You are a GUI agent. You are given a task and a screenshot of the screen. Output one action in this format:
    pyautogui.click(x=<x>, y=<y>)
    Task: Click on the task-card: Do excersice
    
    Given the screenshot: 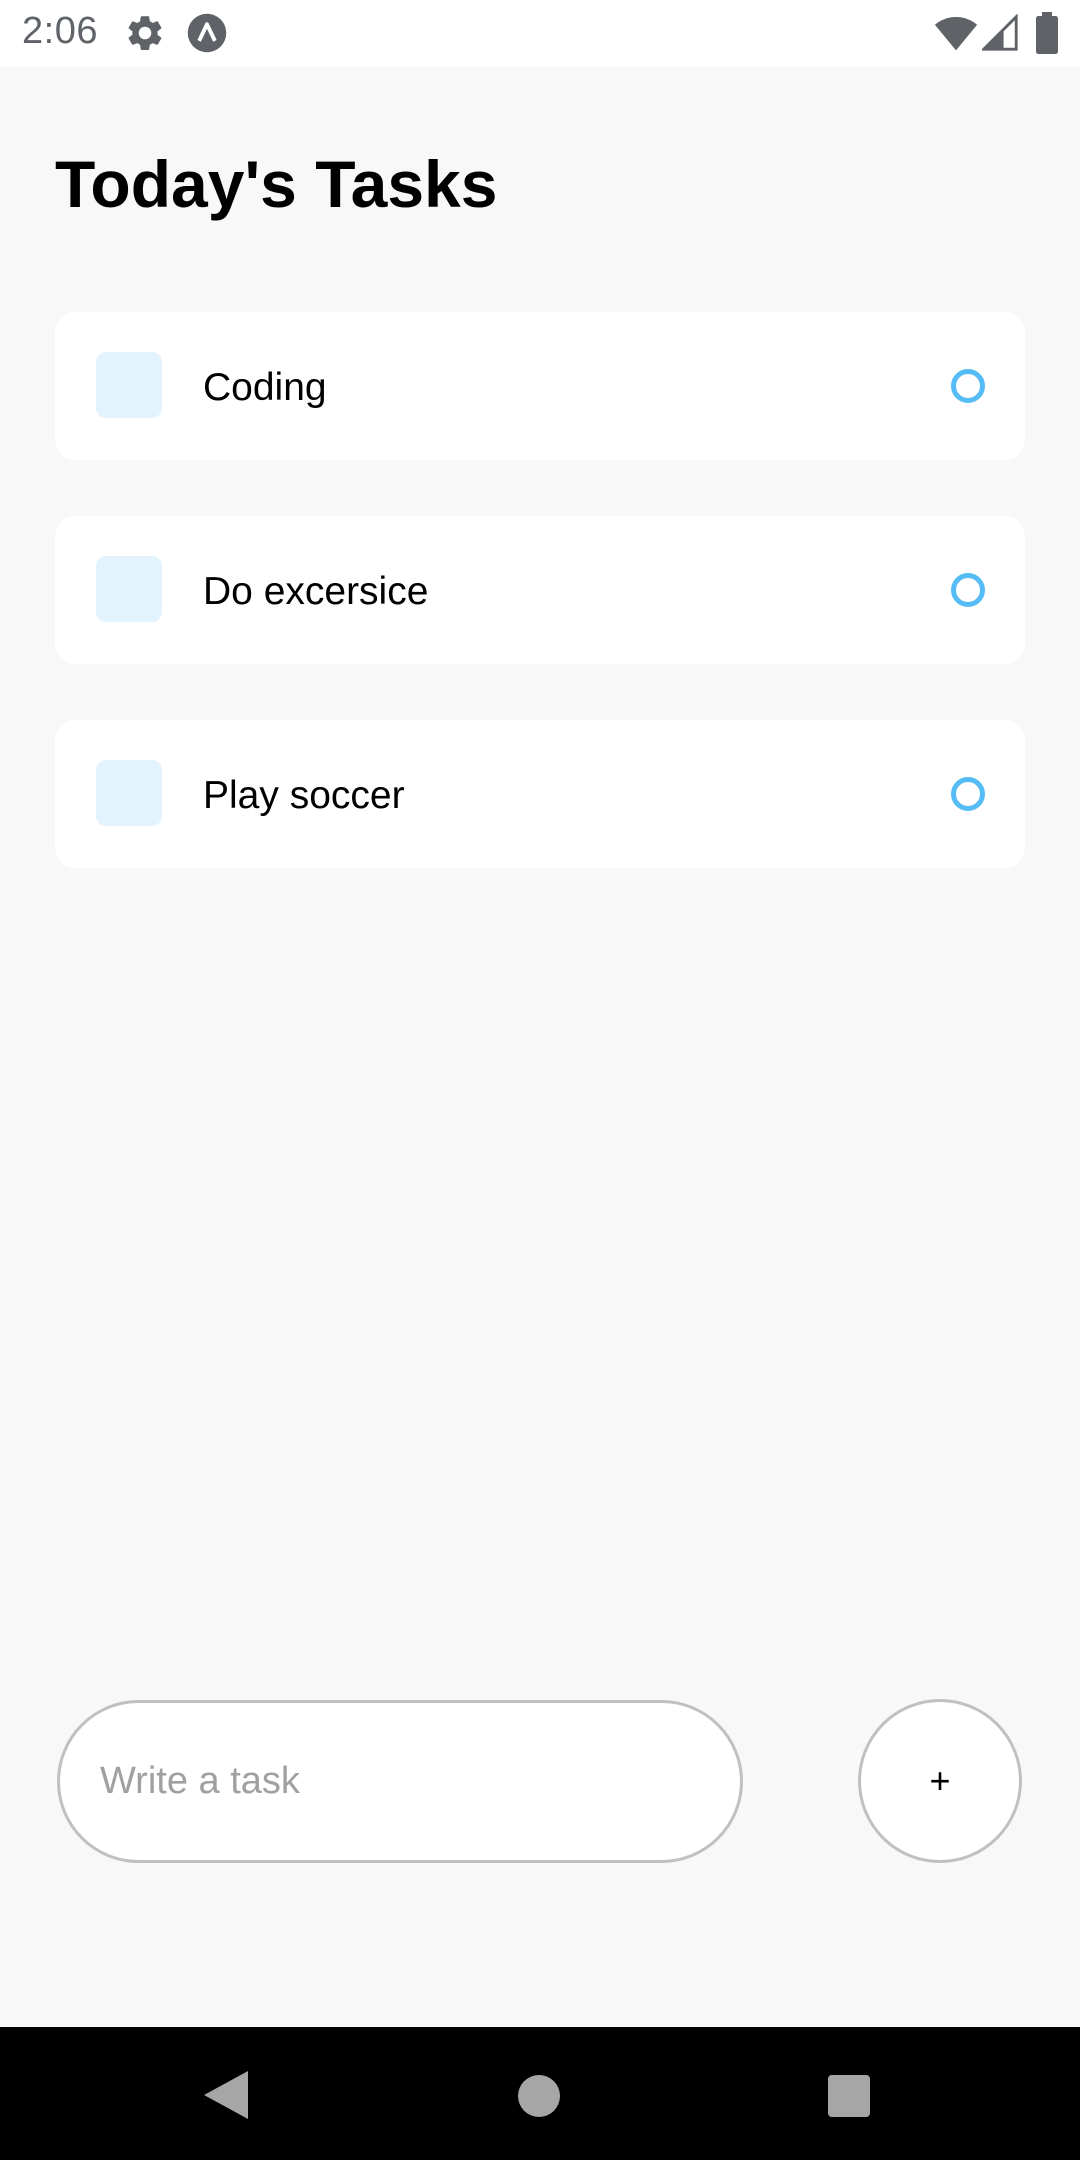 What is the action you would take?
    pyautogui.click(x=540, y=590)
    